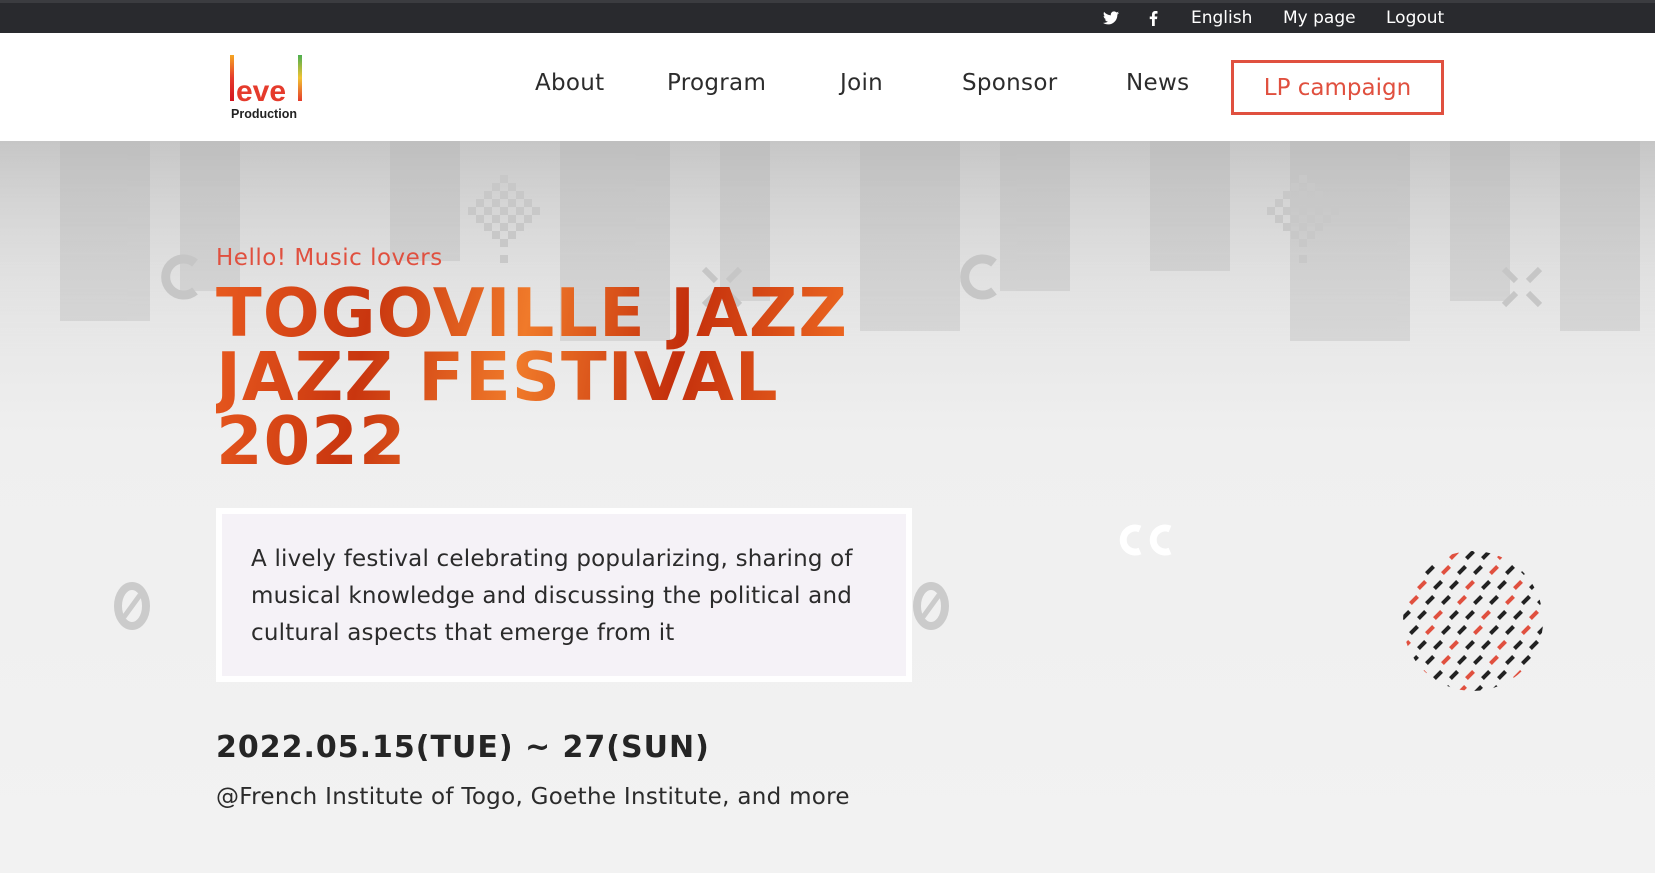 This screenshot has width=1655, height=873. What do you see at coordinates (1111, 18) in the screenshot?
I see `twitter-icon` at bounding box center [1111, 18].